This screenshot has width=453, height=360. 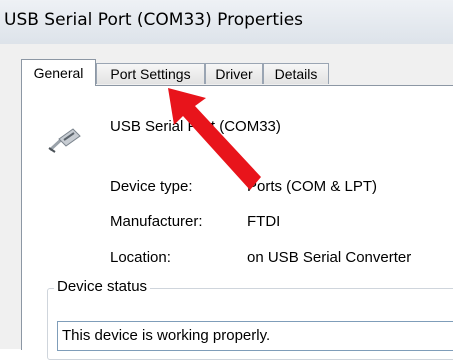 What do you see at coordinates (64, 142) in the screenshot?
I see `usb-plug-icon` at bounding box center [64, 142].